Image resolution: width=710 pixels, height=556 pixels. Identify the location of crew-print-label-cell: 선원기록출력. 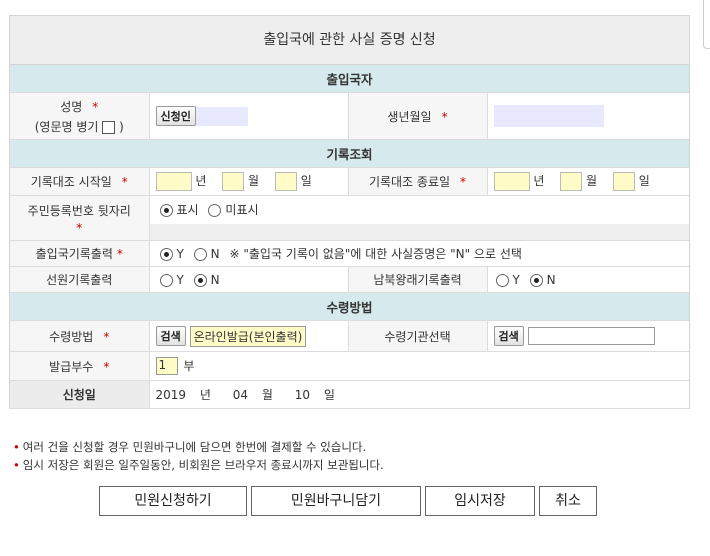
(79, 279).